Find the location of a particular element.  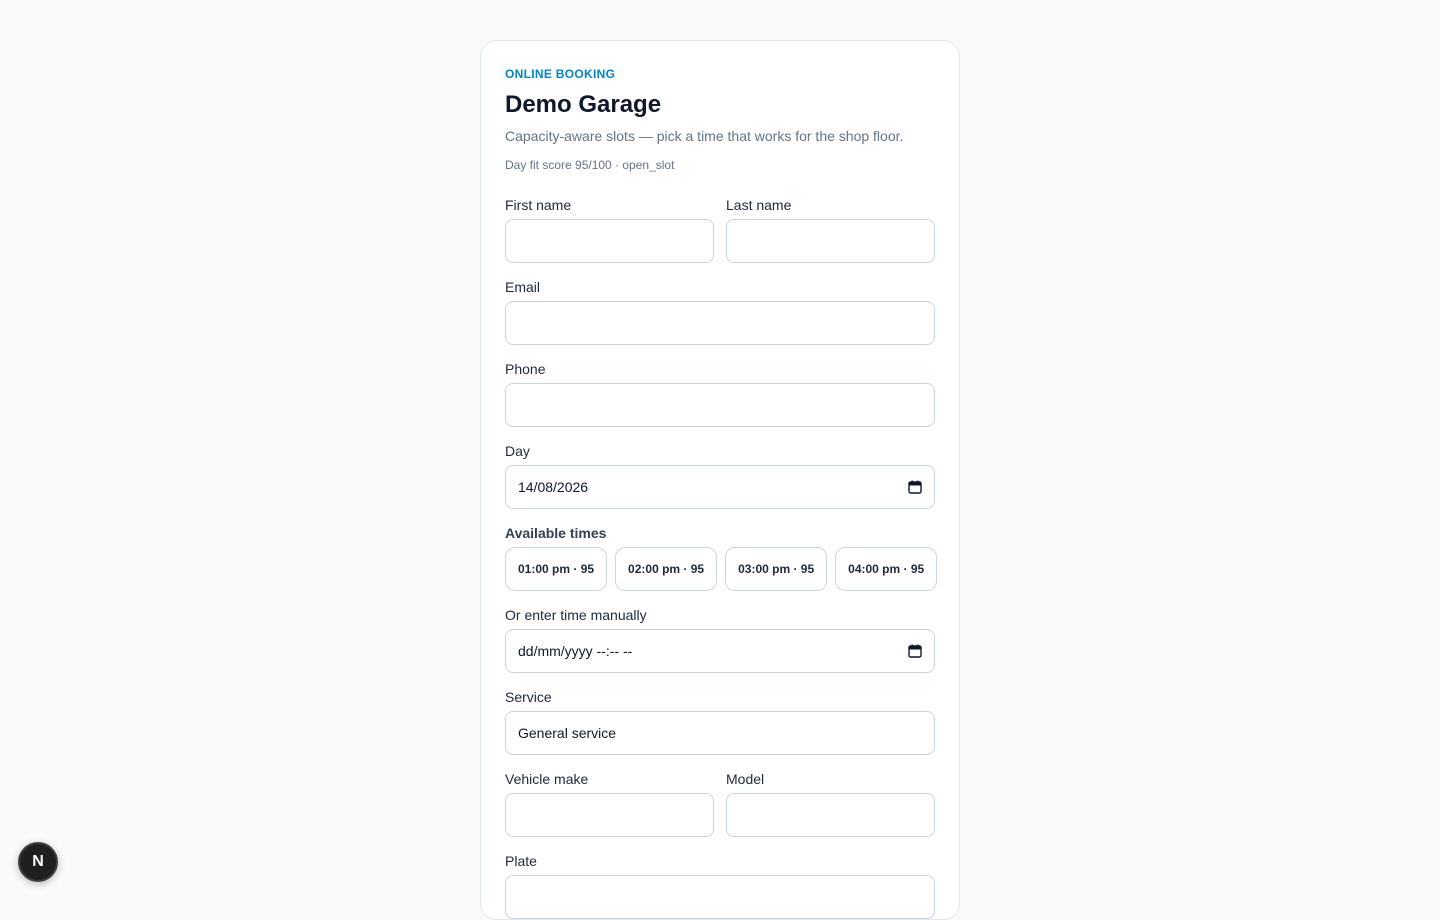

service-group: Service General service is located at coordinates (720, 722).